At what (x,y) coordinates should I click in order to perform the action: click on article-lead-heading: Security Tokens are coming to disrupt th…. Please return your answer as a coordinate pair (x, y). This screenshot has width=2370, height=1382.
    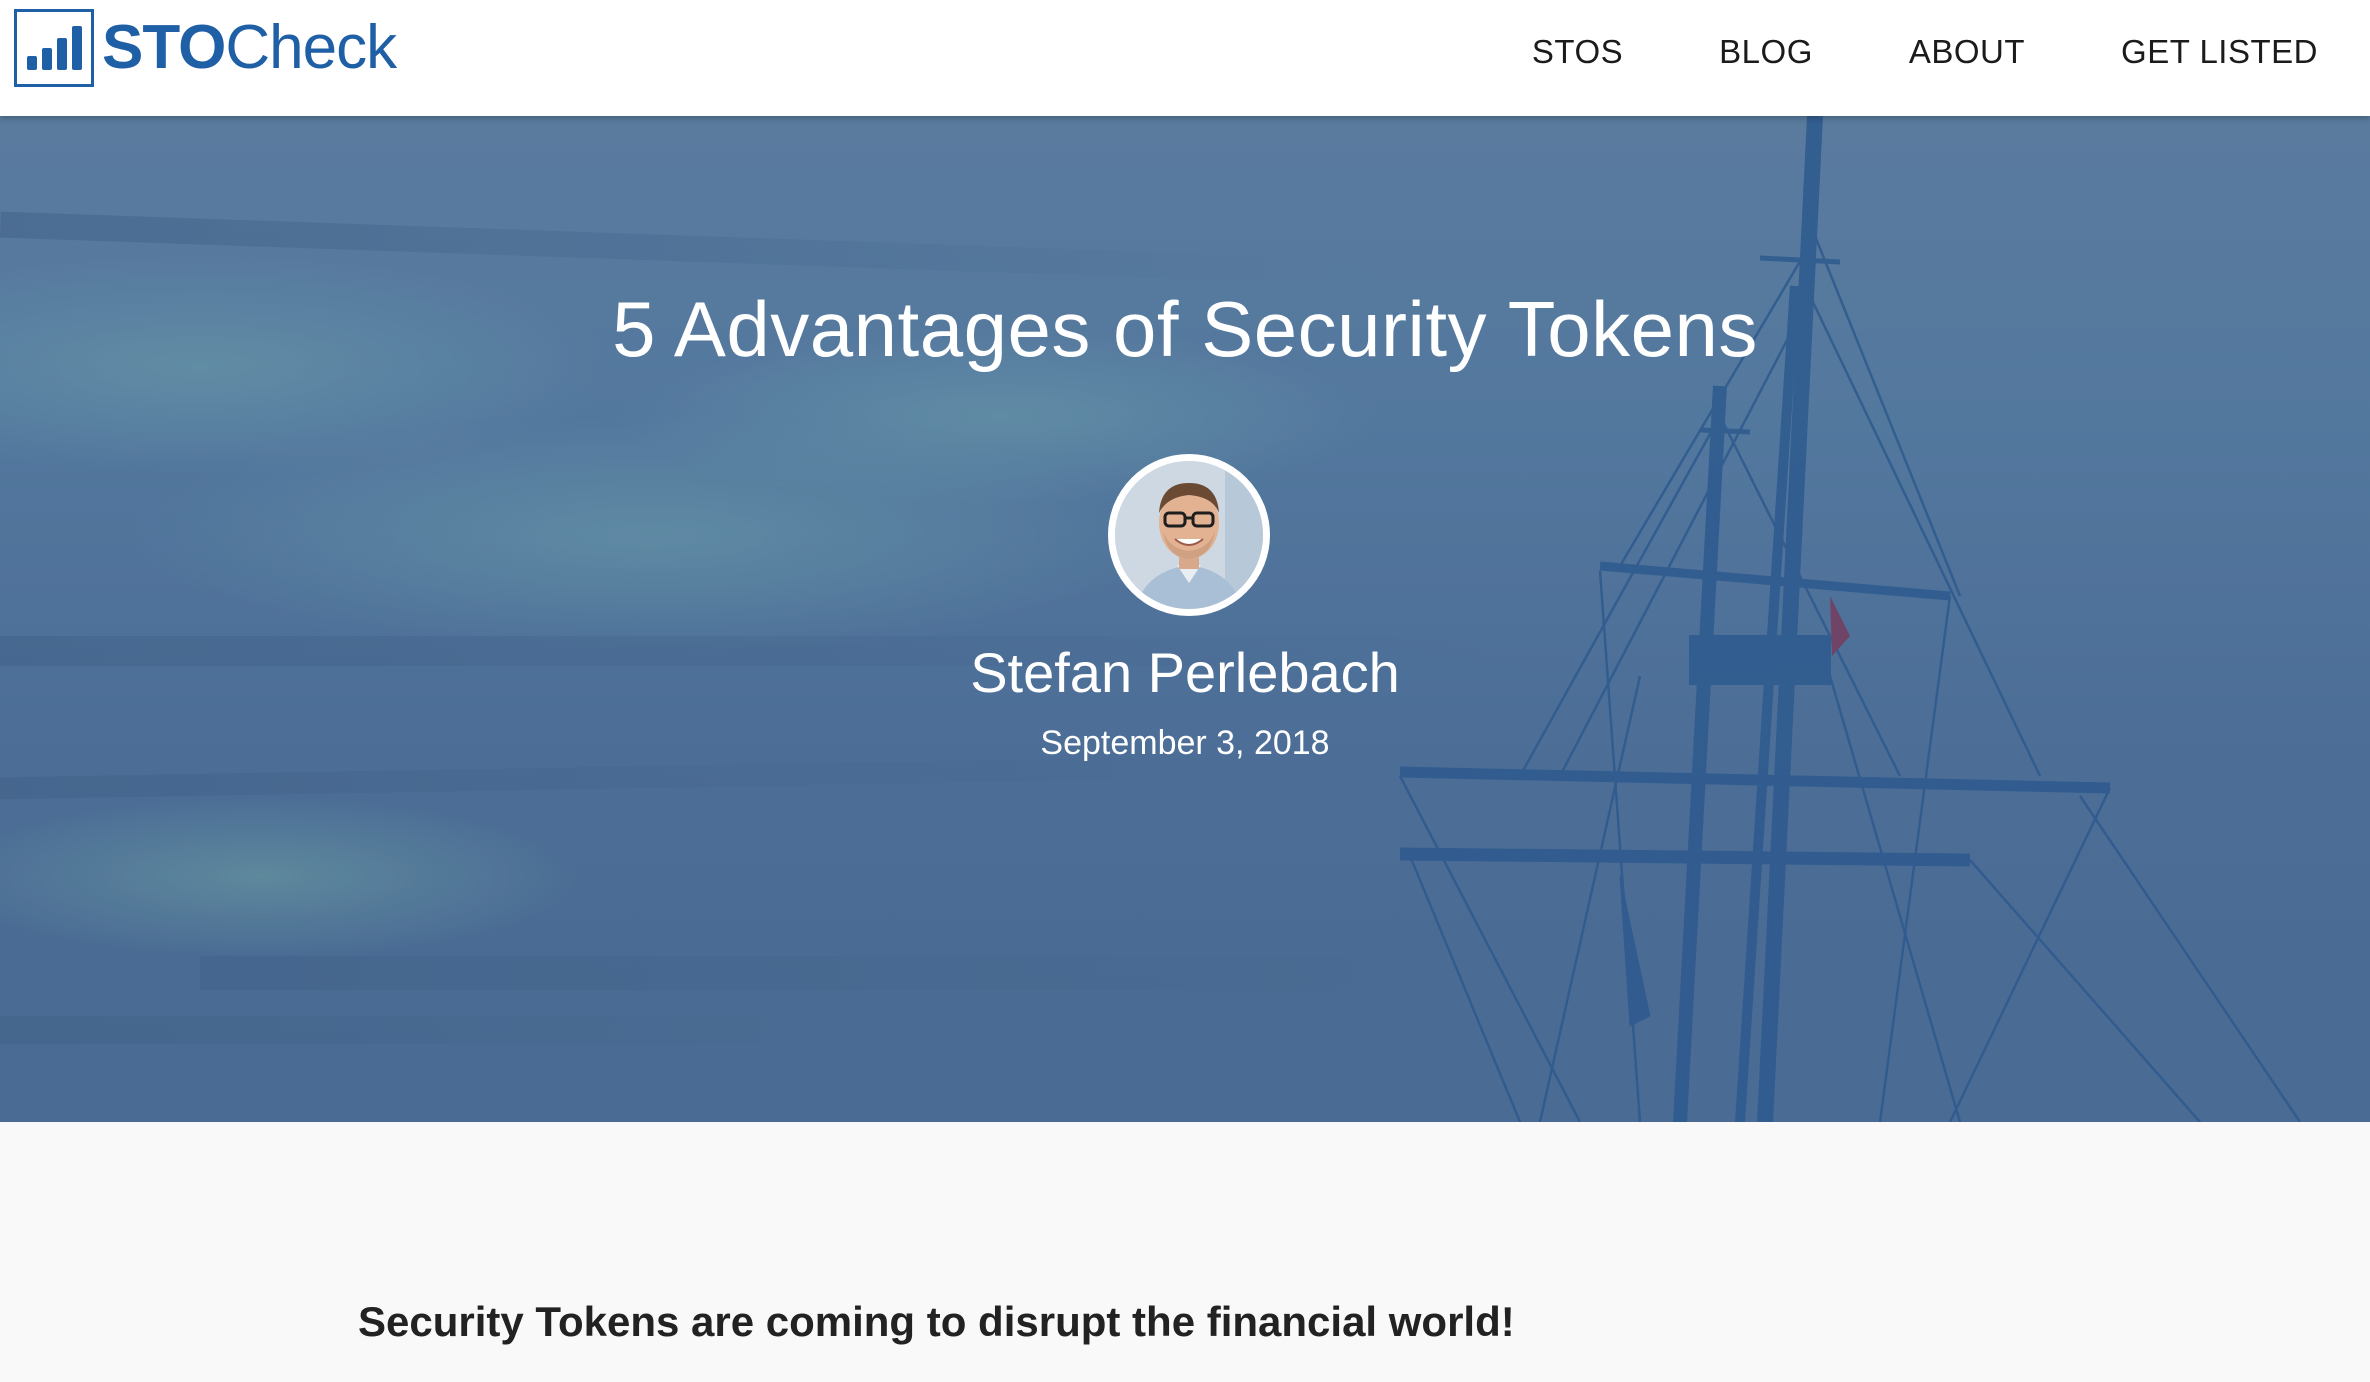
    Looking at the image, I should click on (936, 1321).